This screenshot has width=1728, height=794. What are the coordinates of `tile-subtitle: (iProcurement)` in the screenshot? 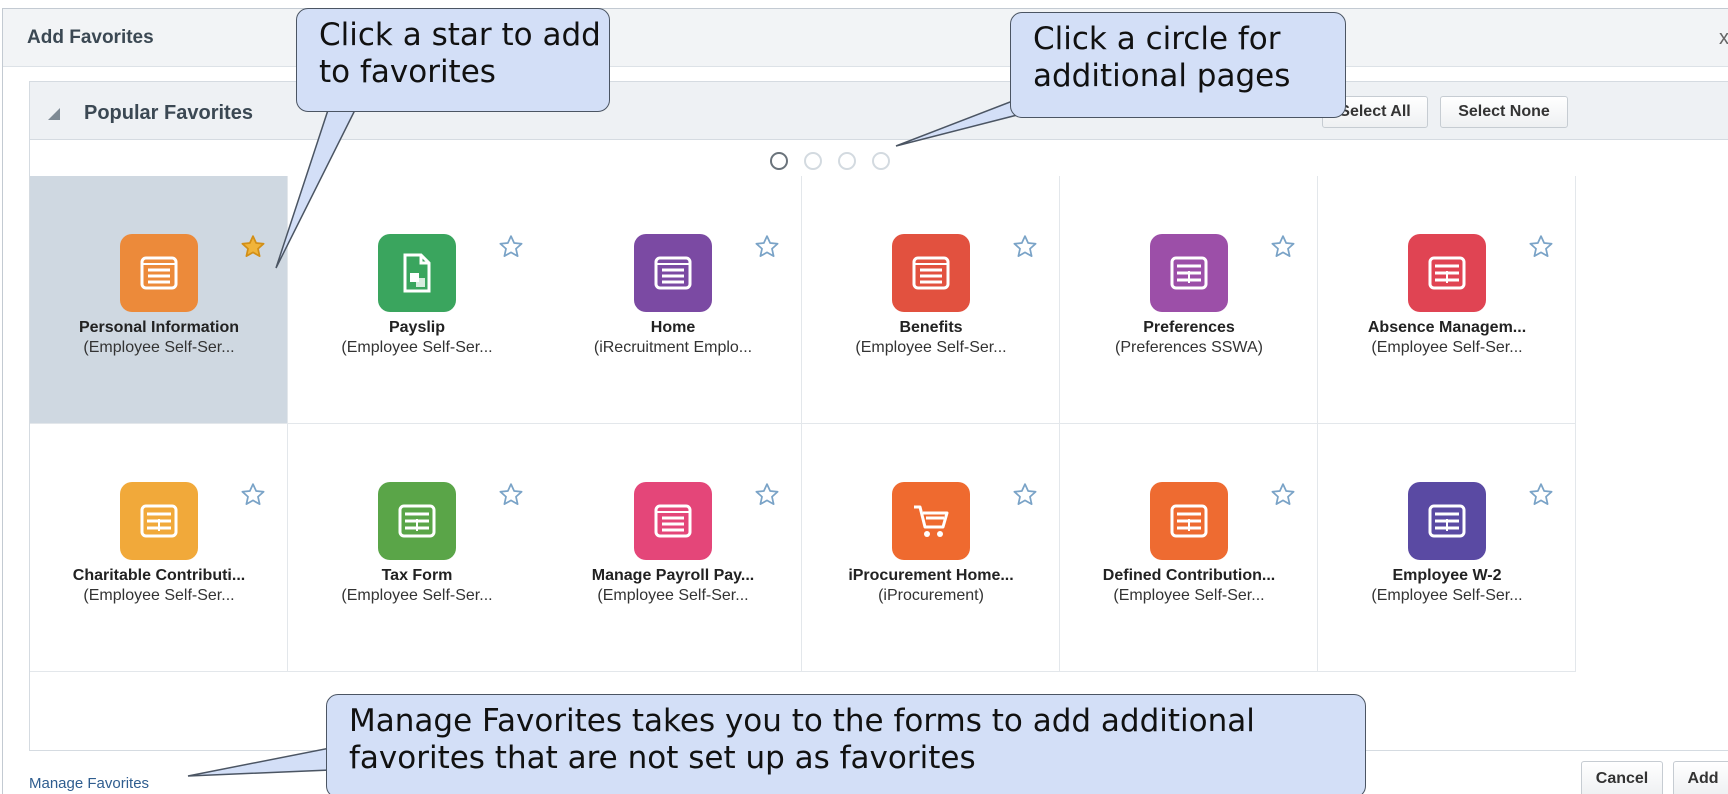 It's located at (931, 595).